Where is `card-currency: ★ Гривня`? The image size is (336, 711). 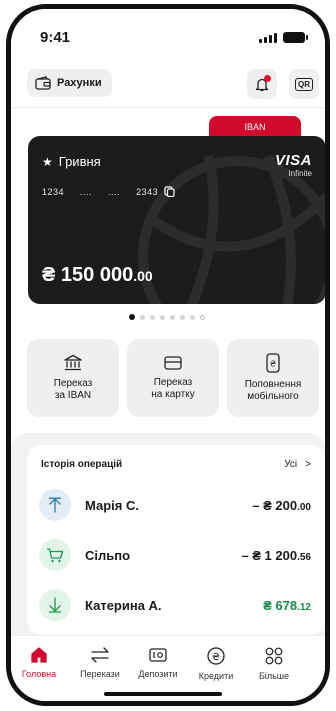 card-currency: ★ Гривня is located at coordinates (71, 161).